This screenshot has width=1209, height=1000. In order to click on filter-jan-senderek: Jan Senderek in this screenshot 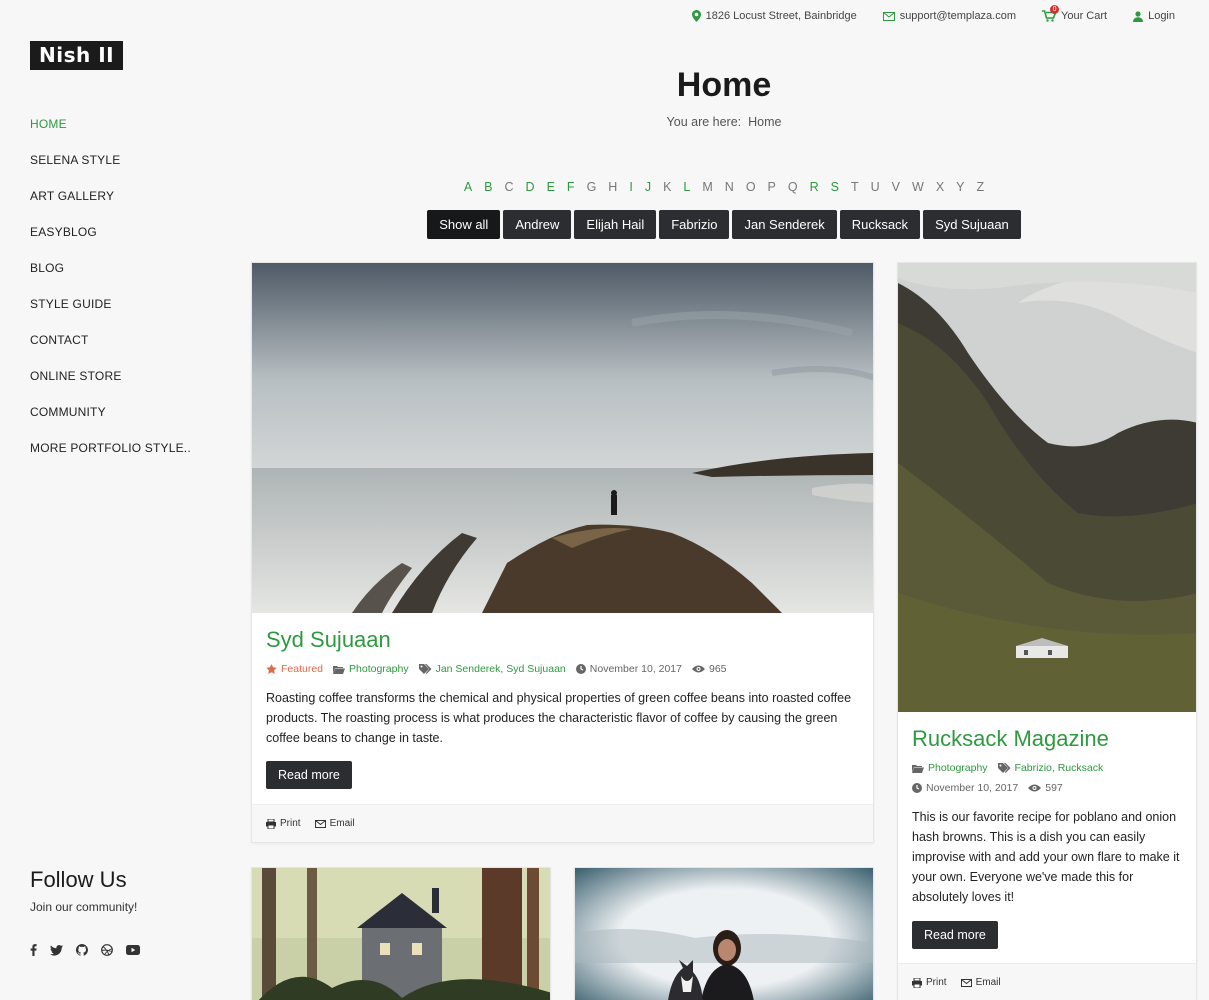, I will do `click(784, 224)`.